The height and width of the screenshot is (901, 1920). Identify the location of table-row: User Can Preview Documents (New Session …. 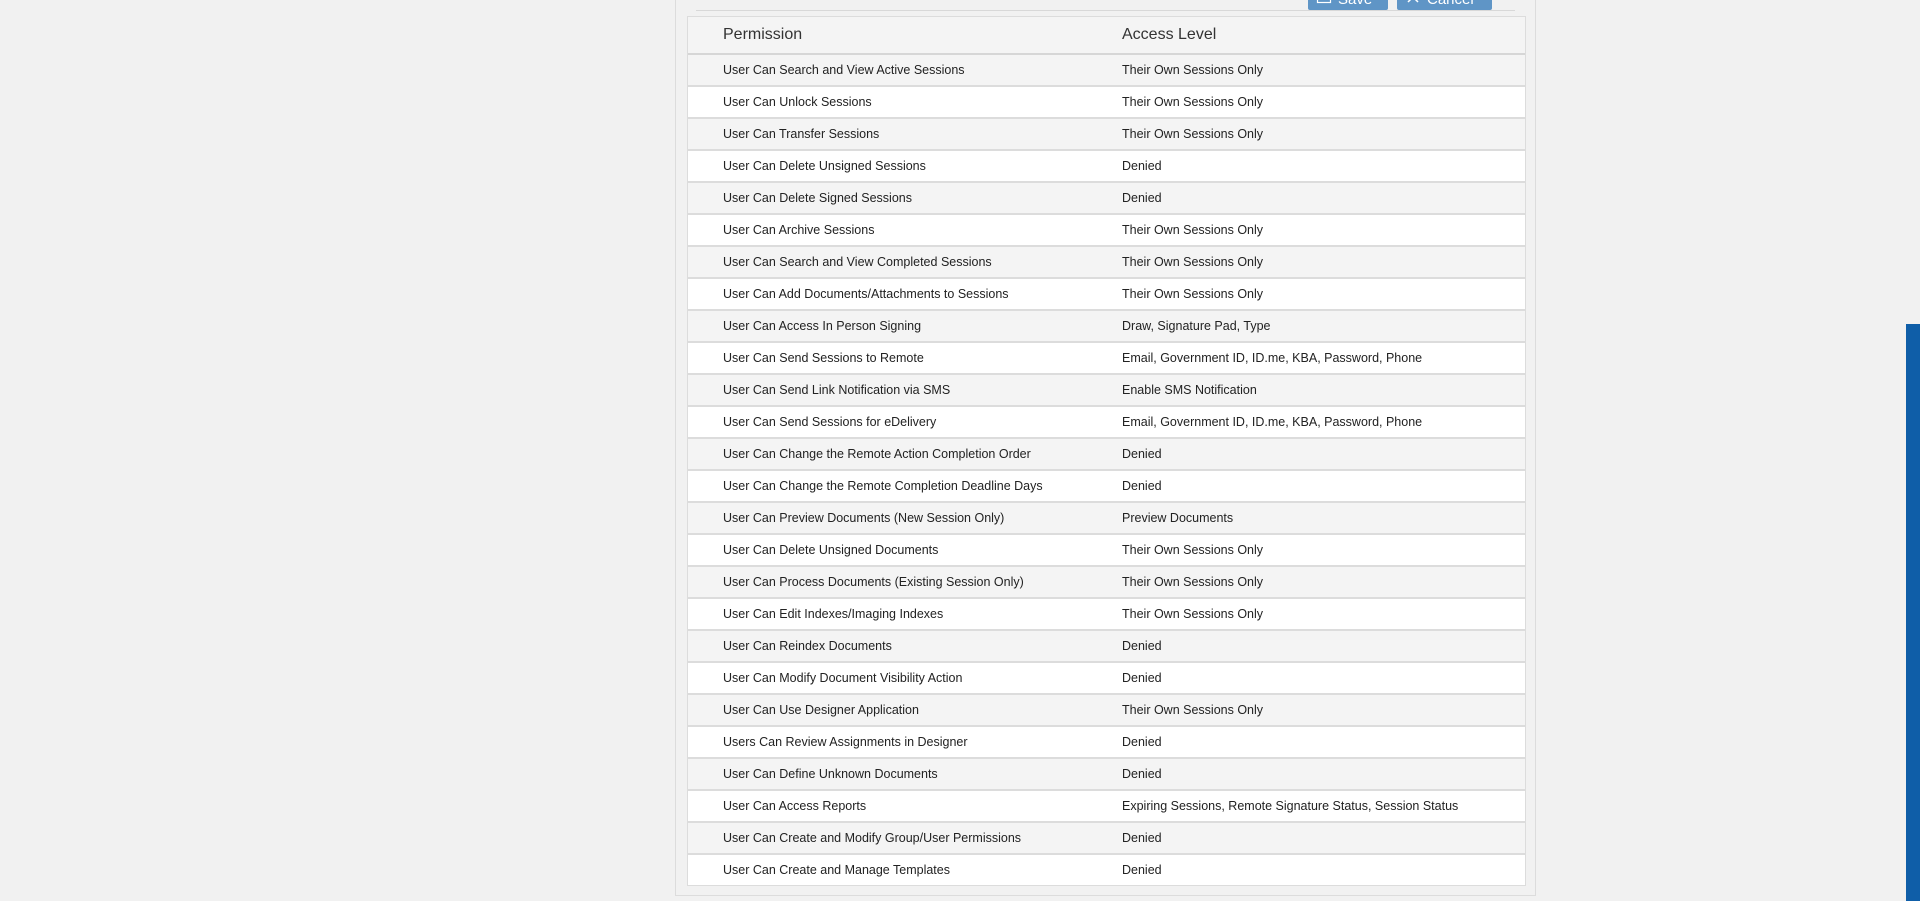
(1106, 518).